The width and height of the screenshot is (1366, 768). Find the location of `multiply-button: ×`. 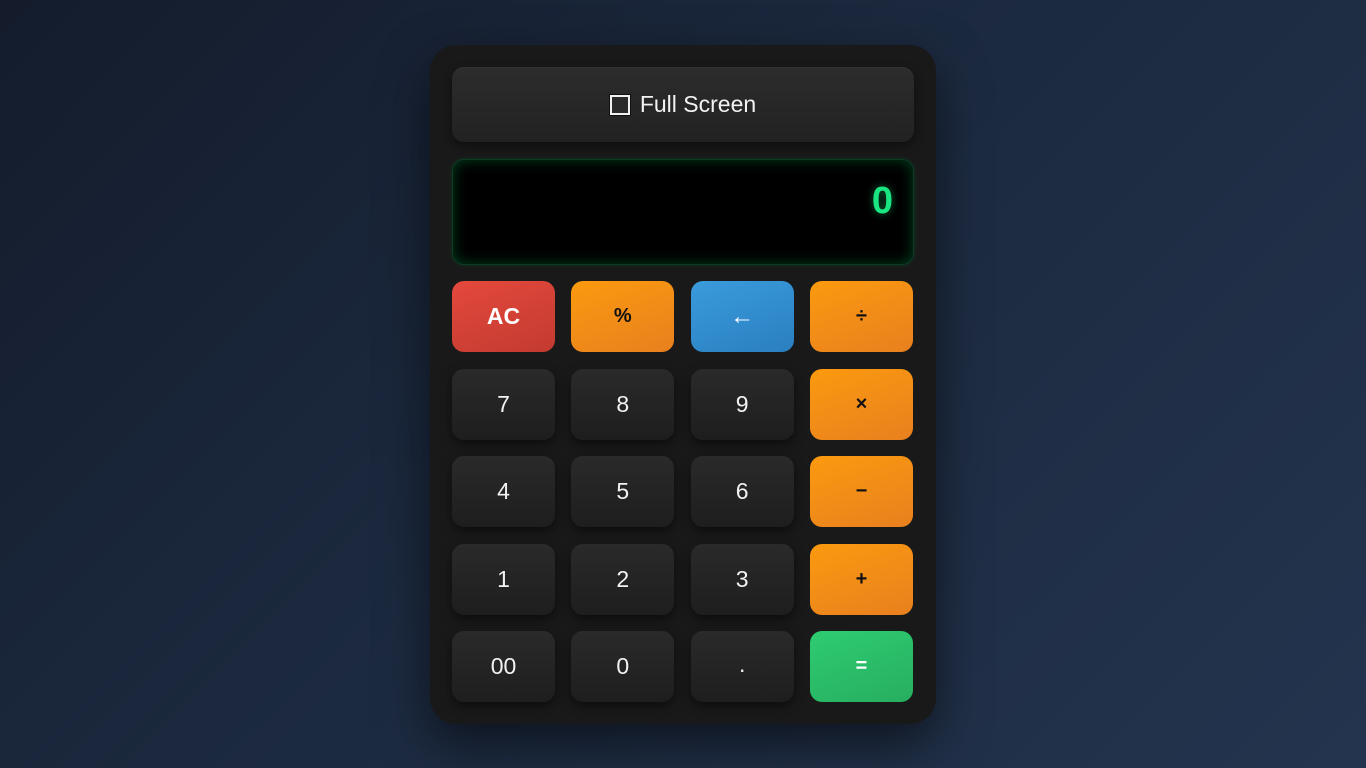

multiply-button: × is located at coordinates (861, 404).